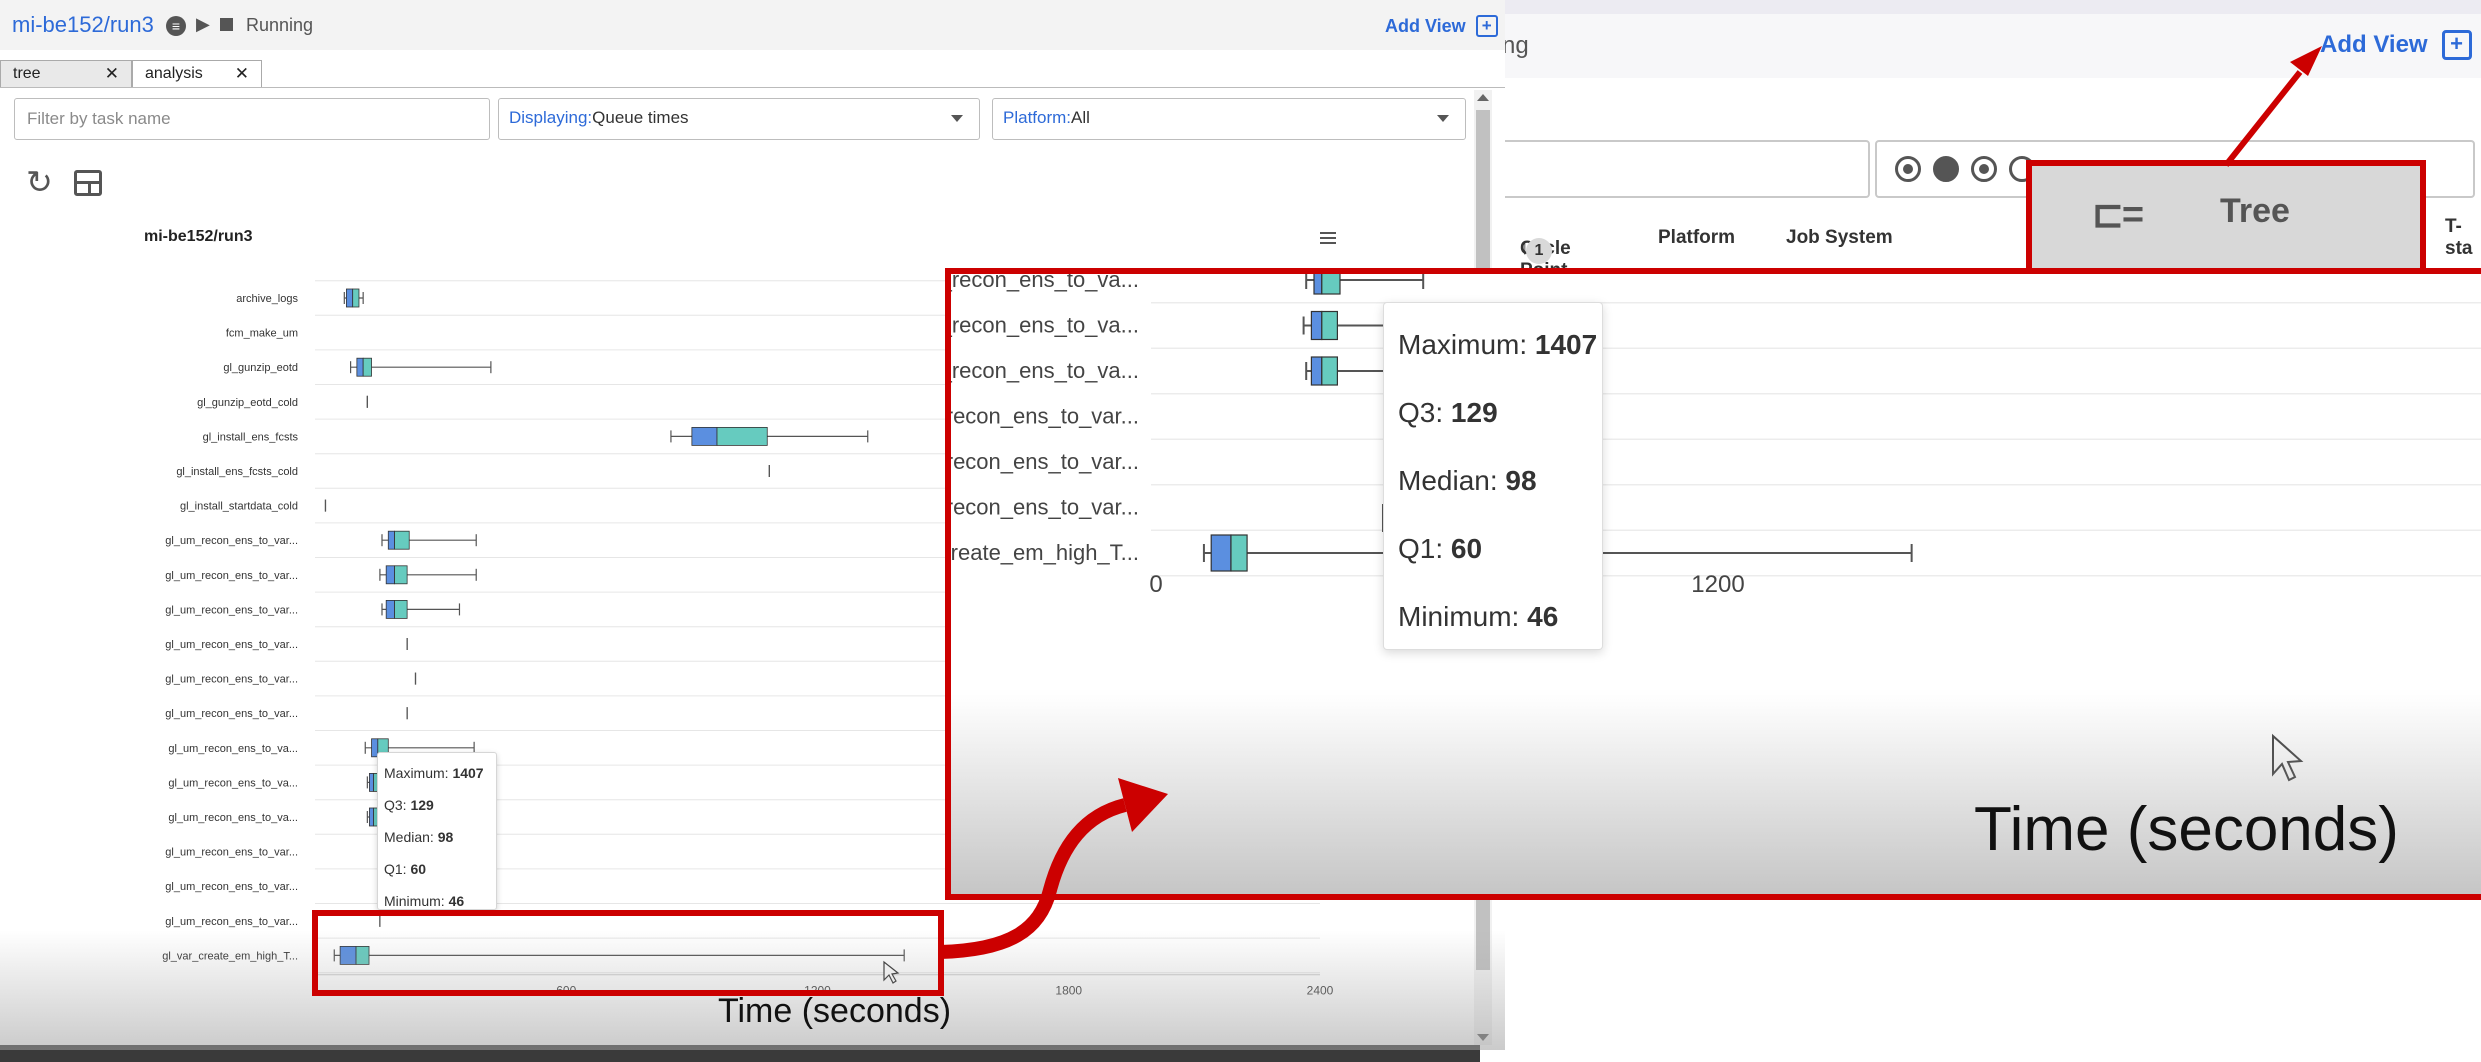  I want to click on row-label: archive_logs, so click(267, 299).